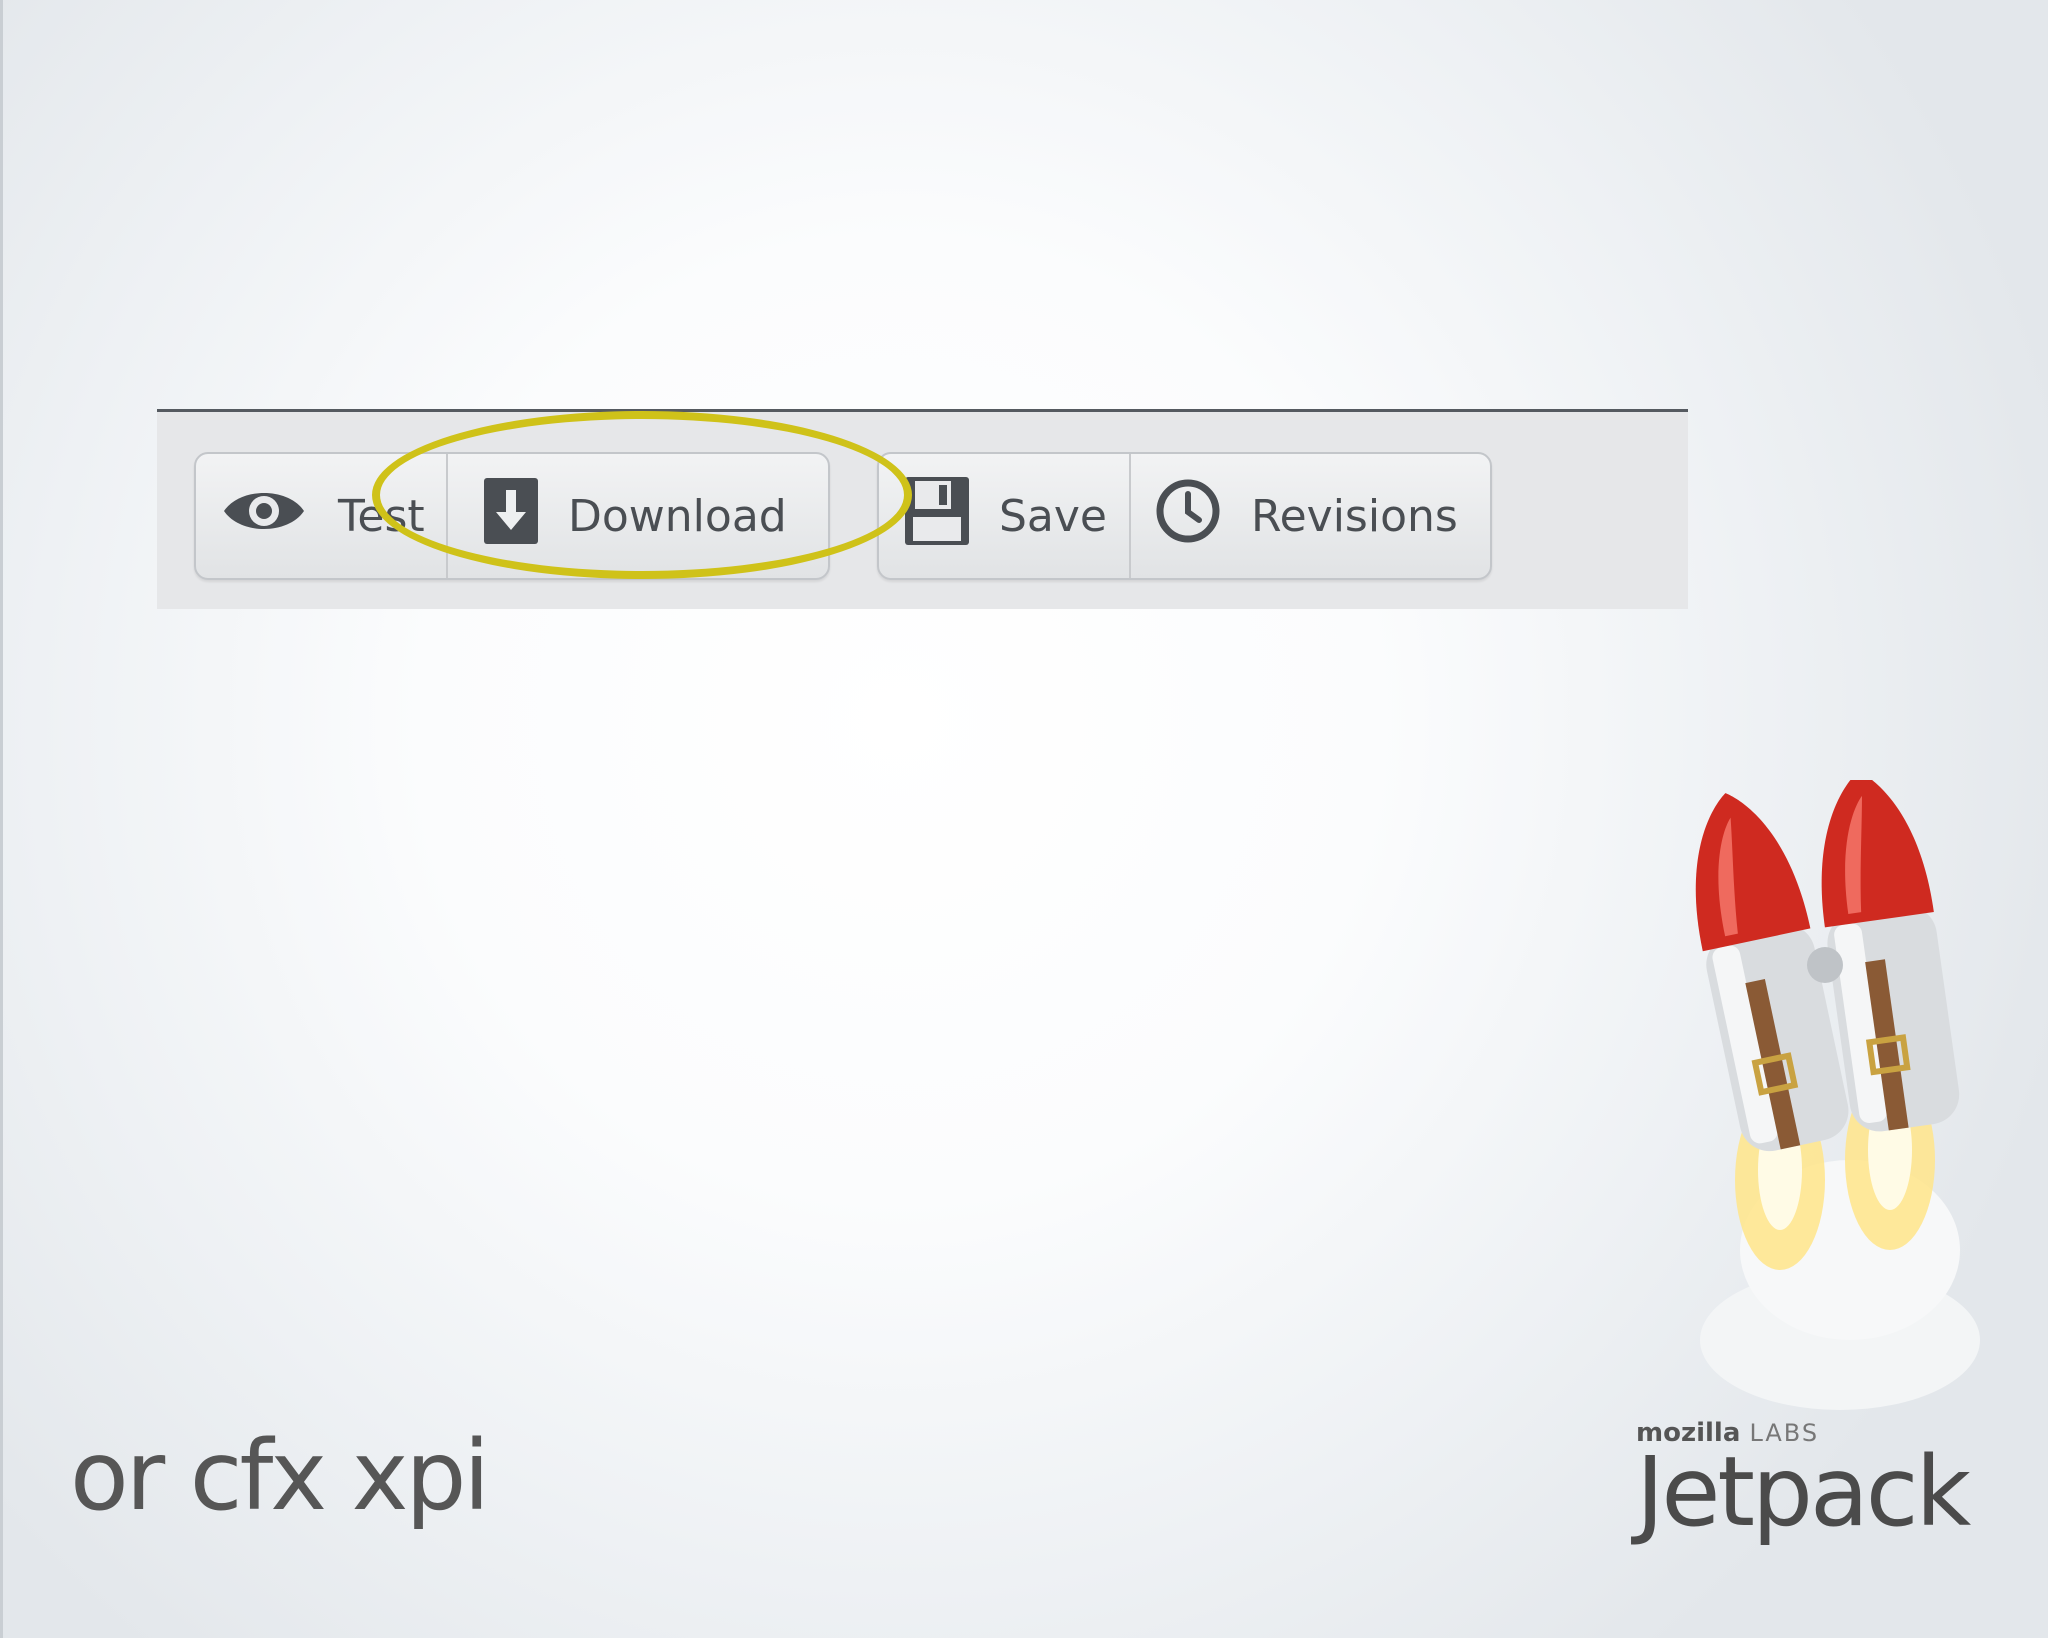 Image resolution: width=2048 pixels, height=1638 pixels. I want to click on test-button: Test, so click(321, 516).